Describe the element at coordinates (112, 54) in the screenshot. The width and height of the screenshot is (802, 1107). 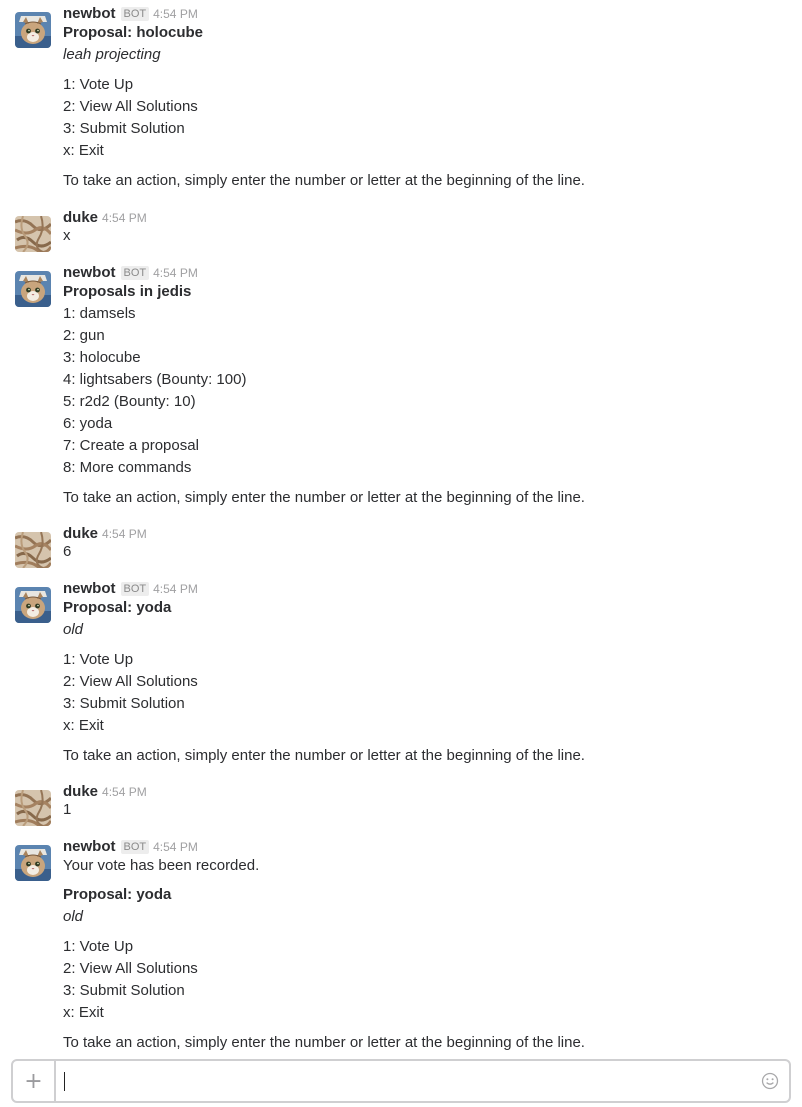
I see `message-line: leah projecting` at that location.